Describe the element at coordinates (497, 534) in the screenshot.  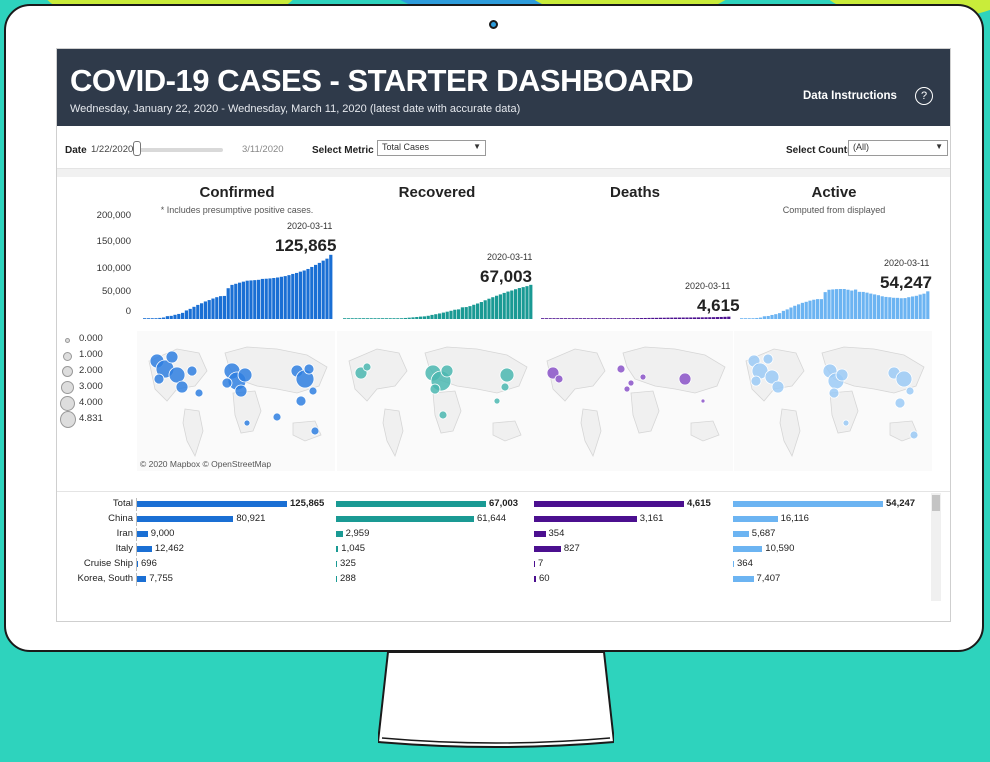
I see `table-row: Iran 9,000 2,959 354 5,687` at that location.